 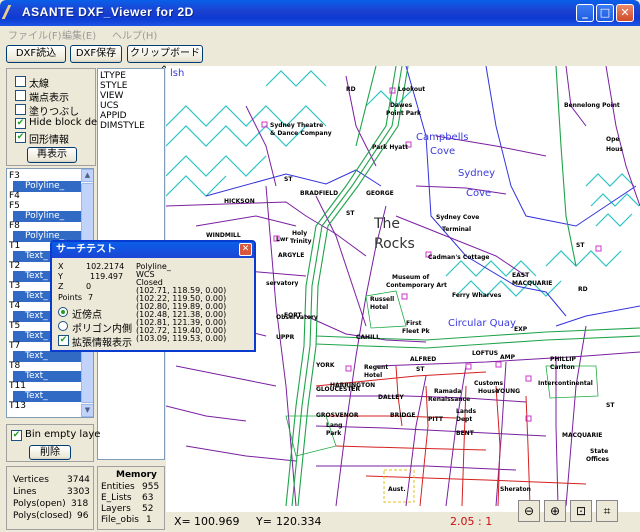 What do you see at coordinates (134, 34) in the screenshot?
I see `menu-help: ヘルプ(H)` at bounding box center [134, 34].